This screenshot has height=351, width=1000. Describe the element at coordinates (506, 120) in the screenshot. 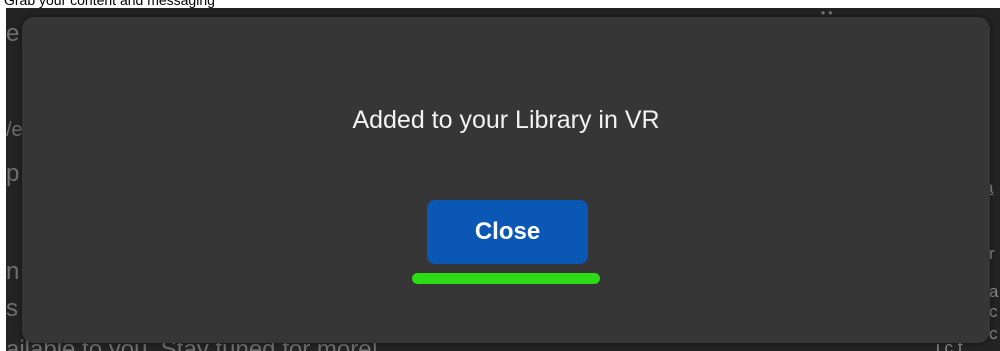

I see `dialog-message: Added to your Library in VR` at that location.